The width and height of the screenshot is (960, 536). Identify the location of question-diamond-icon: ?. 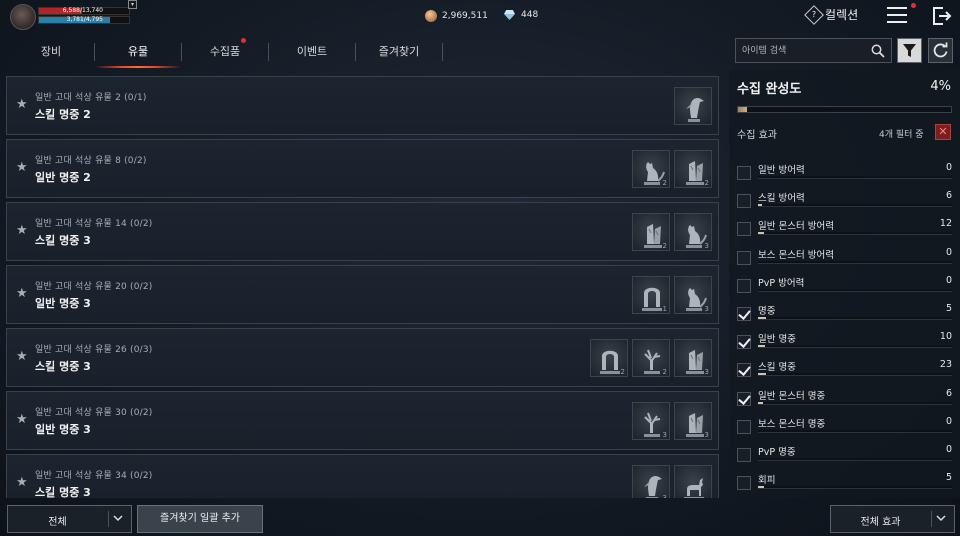
(814, 14).